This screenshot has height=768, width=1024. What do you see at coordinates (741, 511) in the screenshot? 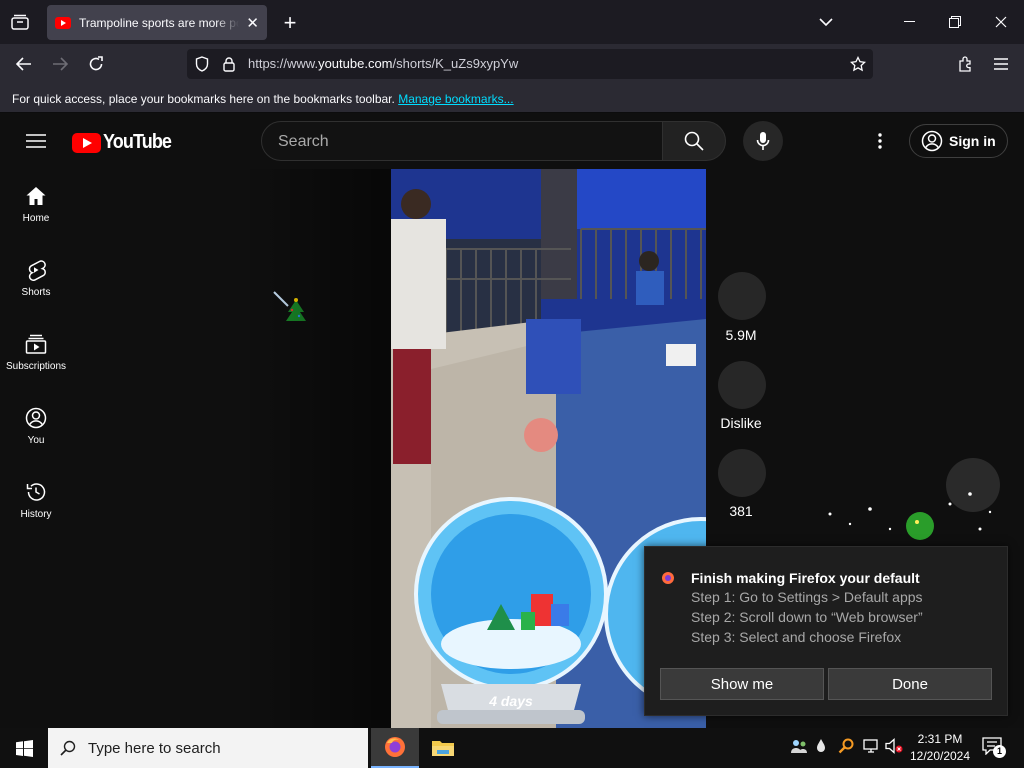
I see `comments-count: 381` at bounding box center [741, 511].